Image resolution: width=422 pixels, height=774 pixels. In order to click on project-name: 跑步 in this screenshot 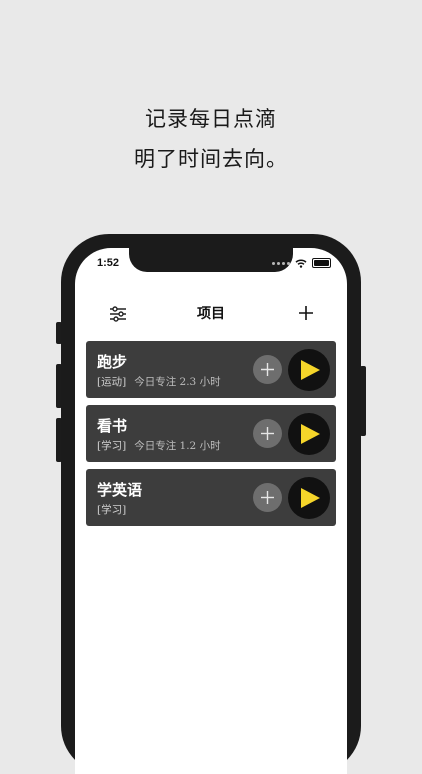, I will do `click(112, 362)`.